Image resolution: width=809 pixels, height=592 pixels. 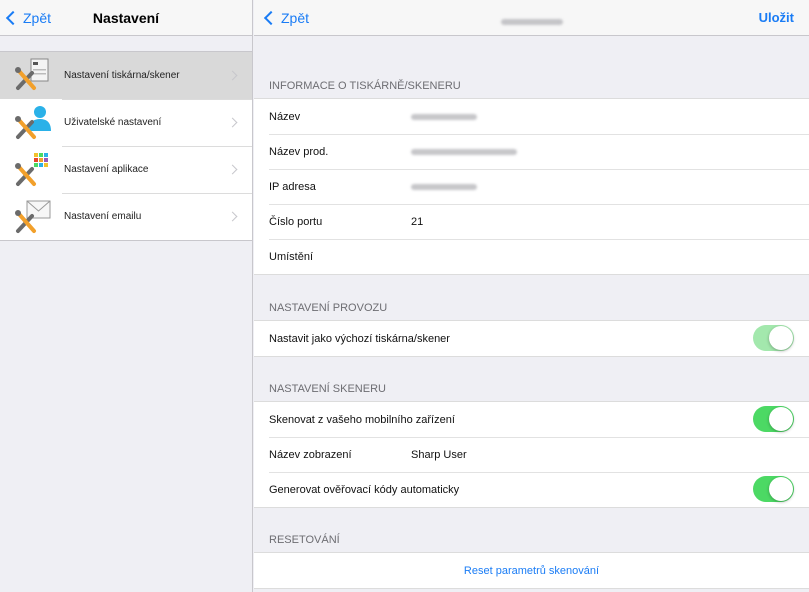 I want to click on row-ip-address: IP adresa, so click(x=531, y=186).